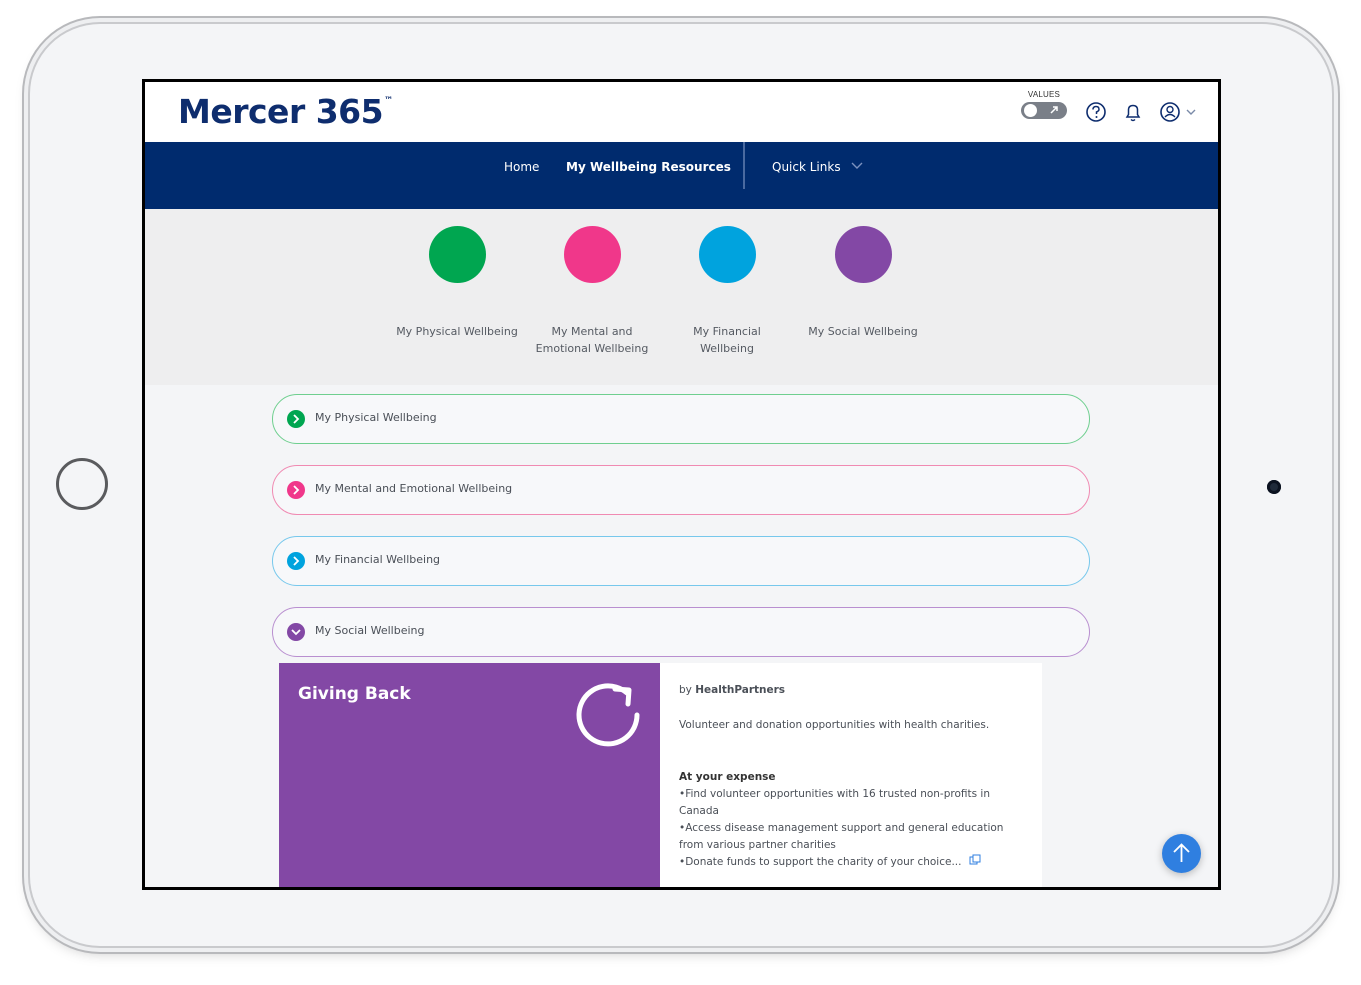 Image resolution: width=1361 pixels, height=985 pixels. What do you see at coordinates (370, 630) in the screenshot?
I see `accordion-label: My Social Wellbeing` at bounding box center [370, 630].